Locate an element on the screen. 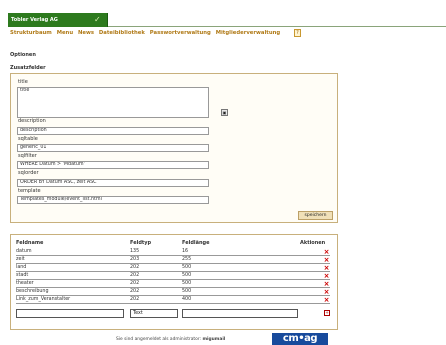 The height and width of the screenshot is (345, 446). folder-icon: ▣ is located at coordinates (224, 112).